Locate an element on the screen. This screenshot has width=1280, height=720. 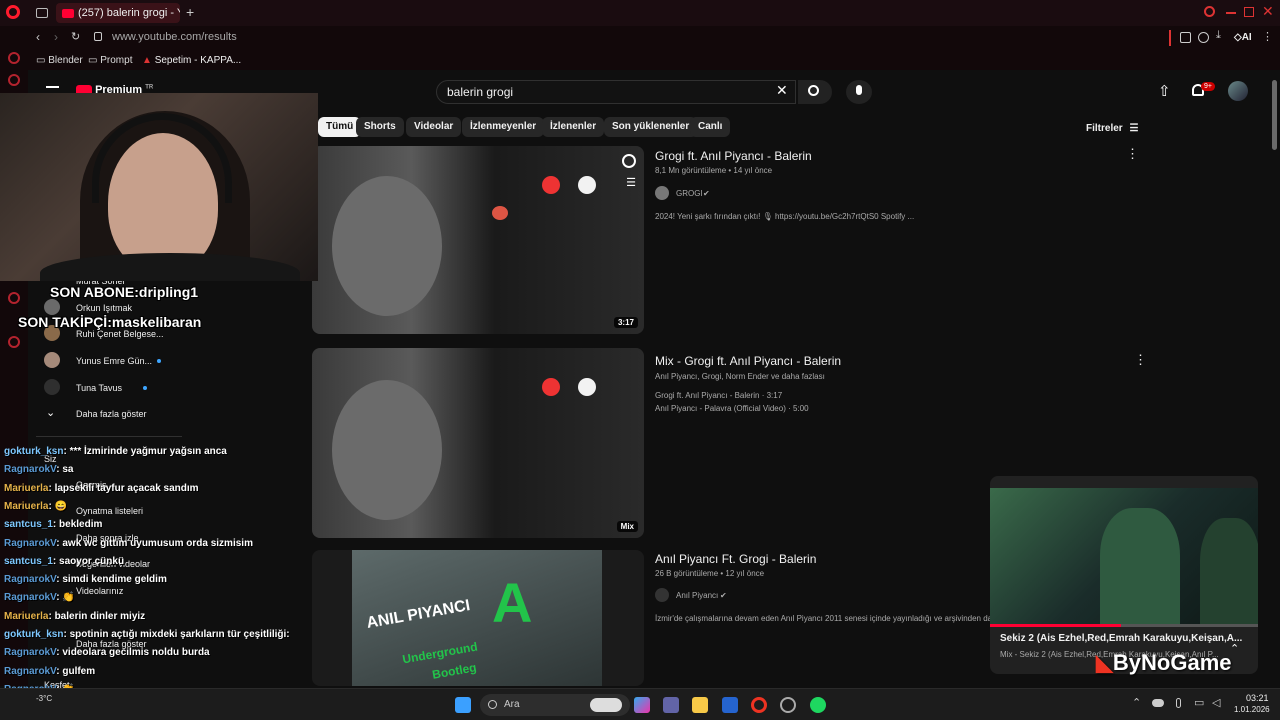
account-avatar is located at coordinates (1238, 91).